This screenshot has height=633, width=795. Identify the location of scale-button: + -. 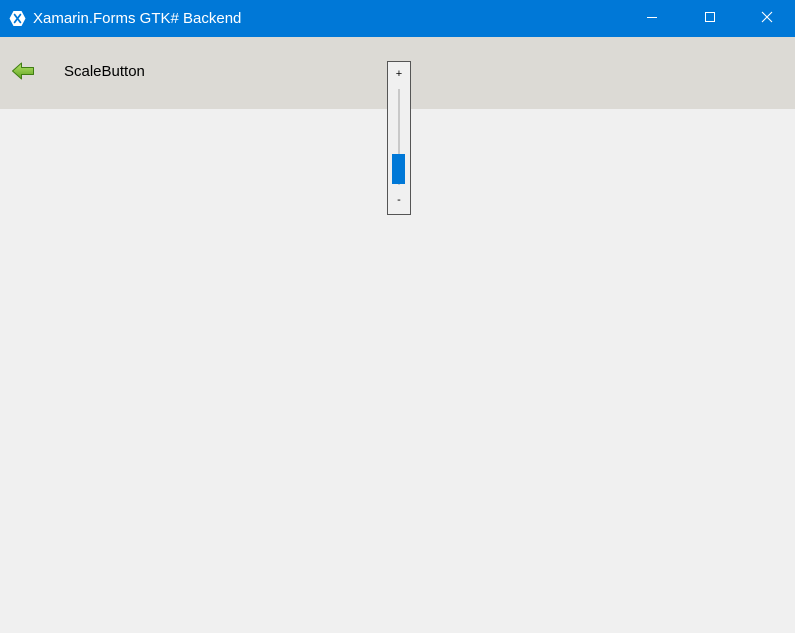
(399, 138).